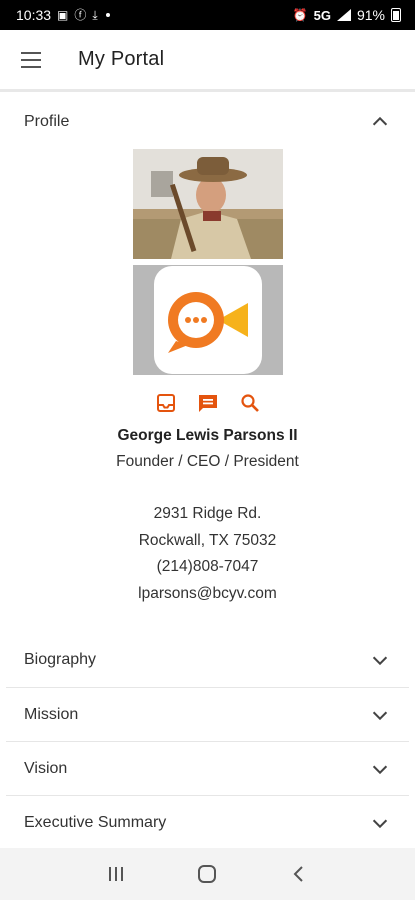 The image size is (415, 900). I want to click on section-header-profile: Profile, so click(207, 122).